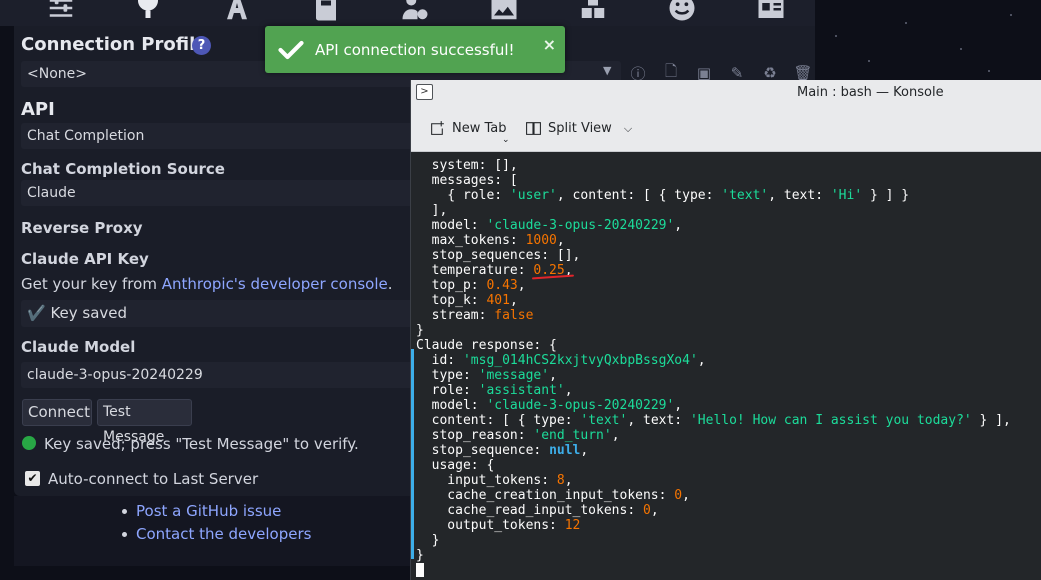  What do you see at coordinates (628, 128) in the screenshot?
I see `chevron-down-icon: ⌵` at bounding box center [628, 128].